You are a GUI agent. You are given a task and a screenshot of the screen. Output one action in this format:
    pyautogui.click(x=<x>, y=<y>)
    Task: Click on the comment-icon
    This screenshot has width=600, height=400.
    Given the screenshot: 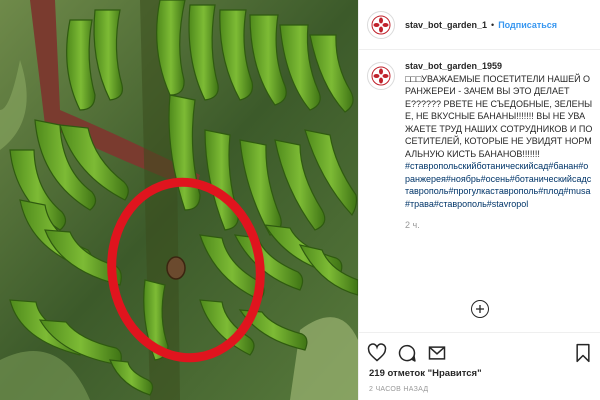 What is the action you would take?
    pyautogui.click(x=407, y=353)
    